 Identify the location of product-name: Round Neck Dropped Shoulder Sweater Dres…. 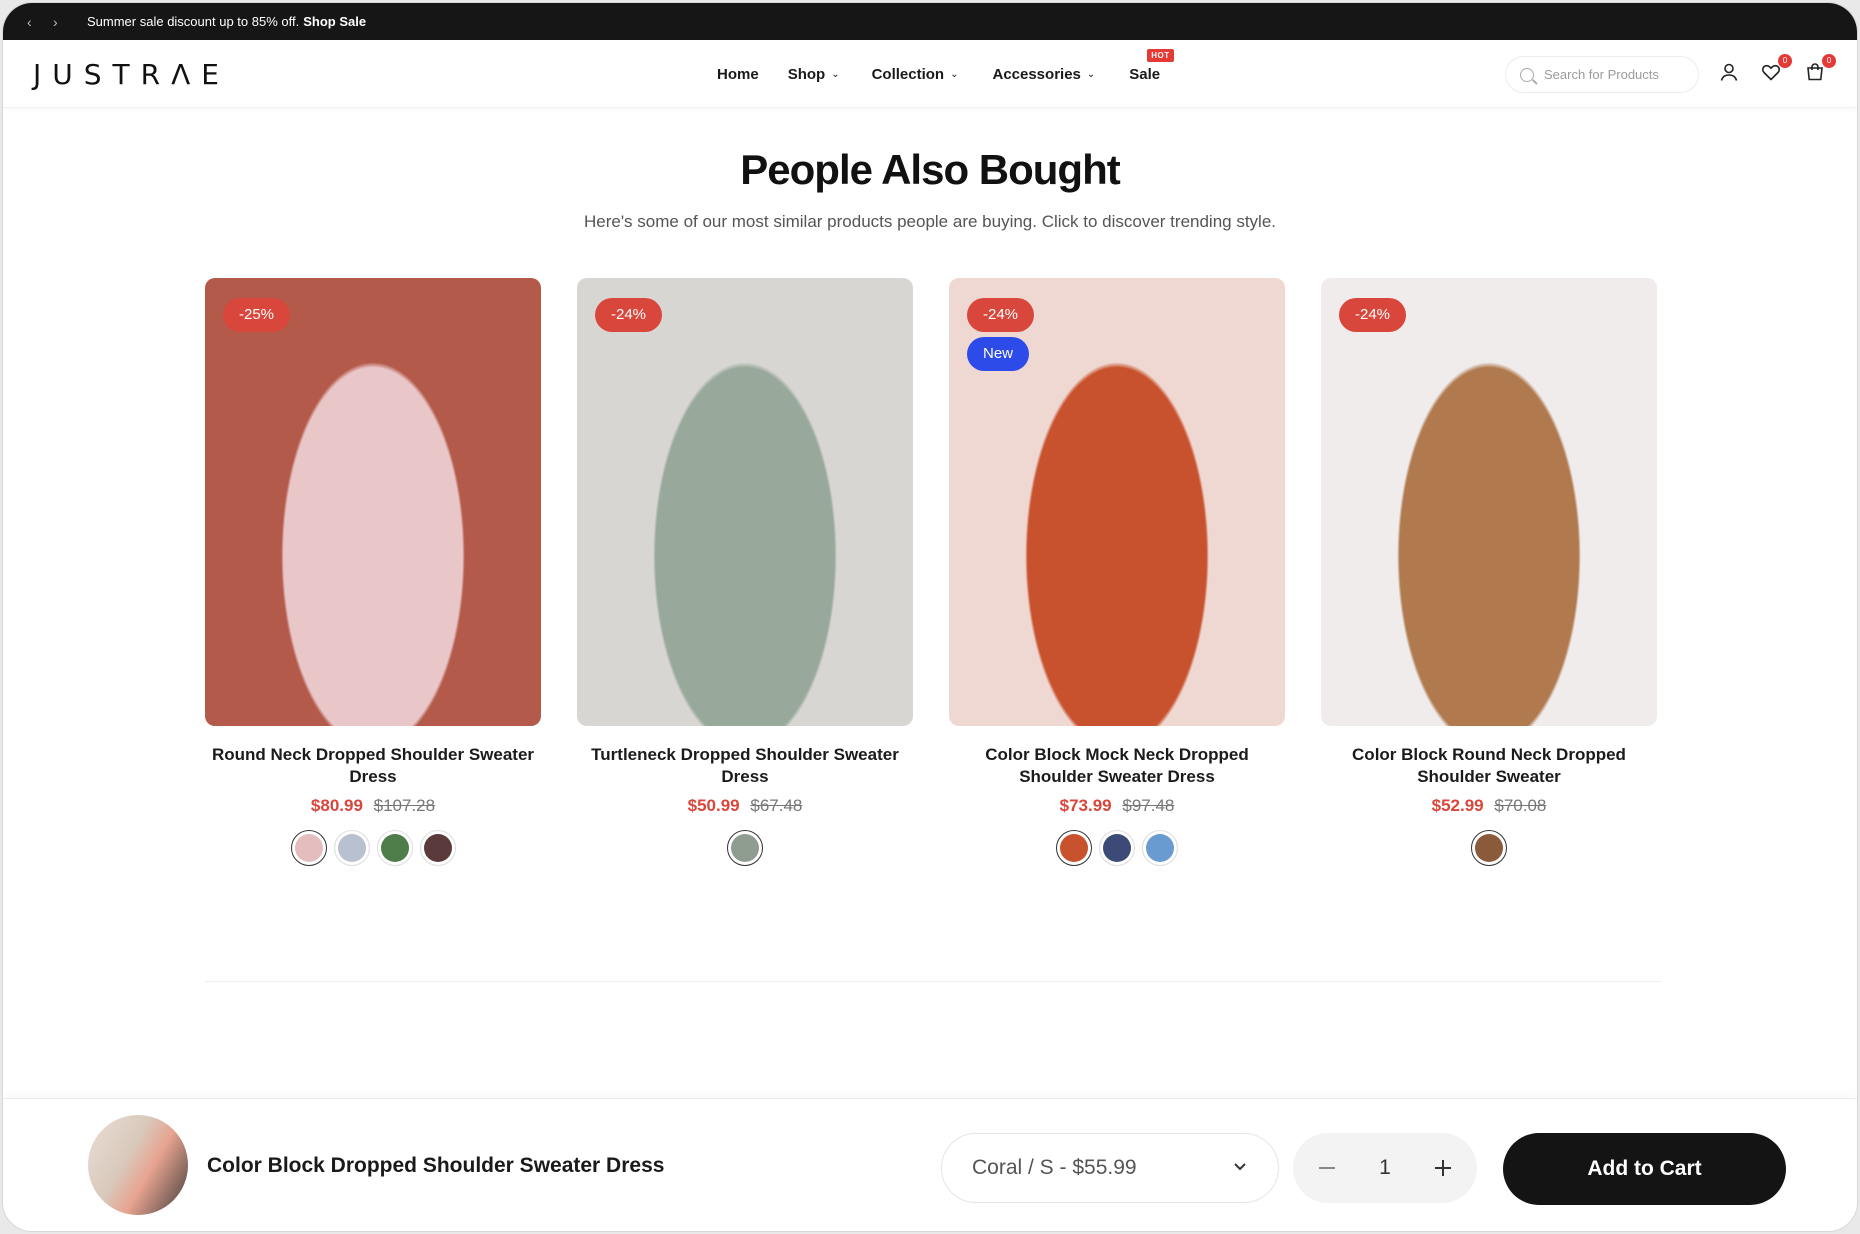
(373, 766).